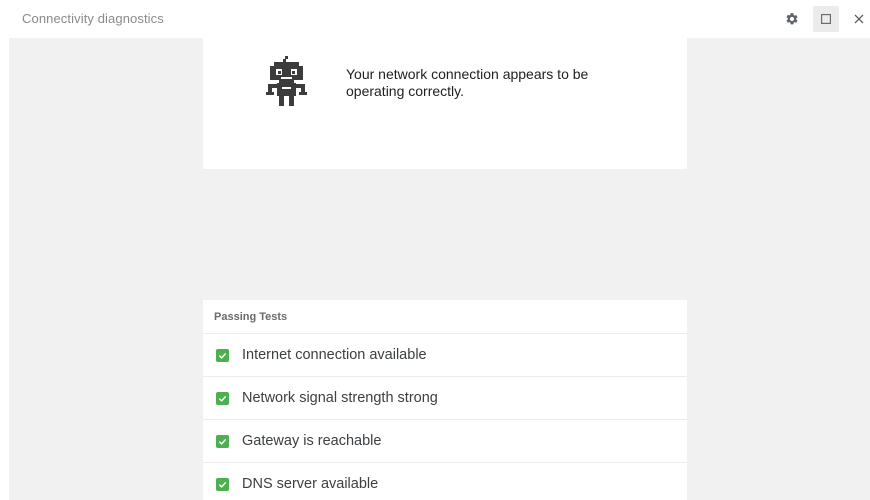 The height and width of the screenshot is (500, 870). I want to click on window-title: Connectivity diagnostics, so click(93, 18).